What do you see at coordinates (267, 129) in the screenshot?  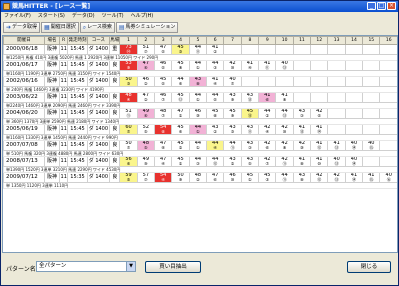 I see `horse-cell: 42 ④` at bounding box center [267, 129].